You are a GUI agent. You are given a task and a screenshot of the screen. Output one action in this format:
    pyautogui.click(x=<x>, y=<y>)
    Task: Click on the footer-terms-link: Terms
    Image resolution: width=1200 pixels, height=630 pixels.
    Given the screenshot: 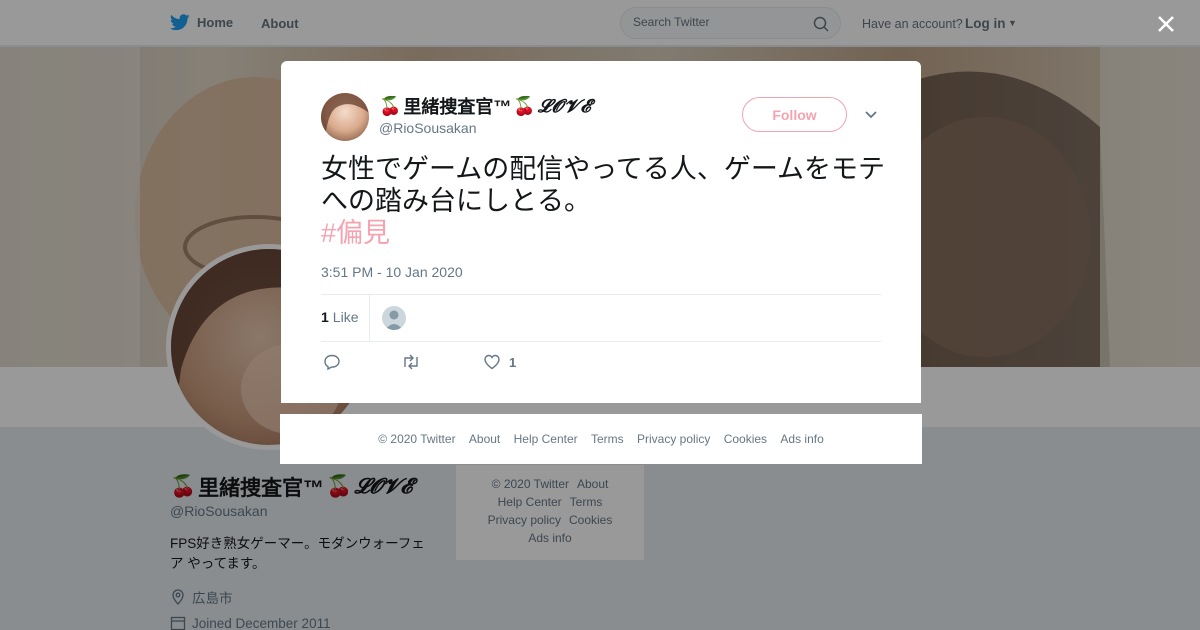 What is the action you would take?
    pyautogui.click(x=607, y=439)
    